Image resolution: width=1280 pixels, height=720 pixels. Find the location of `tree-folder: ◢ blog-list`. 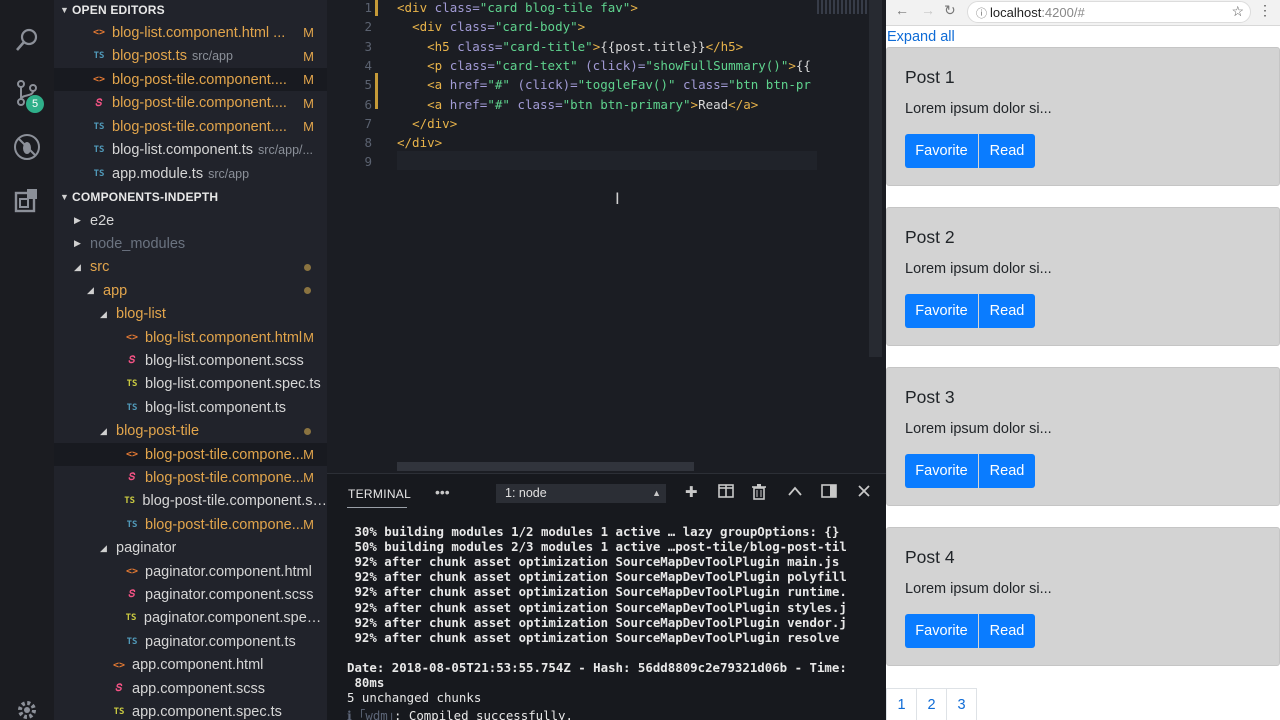

tree-folder: ◢ blog-list is located at coordinates (190, 314).